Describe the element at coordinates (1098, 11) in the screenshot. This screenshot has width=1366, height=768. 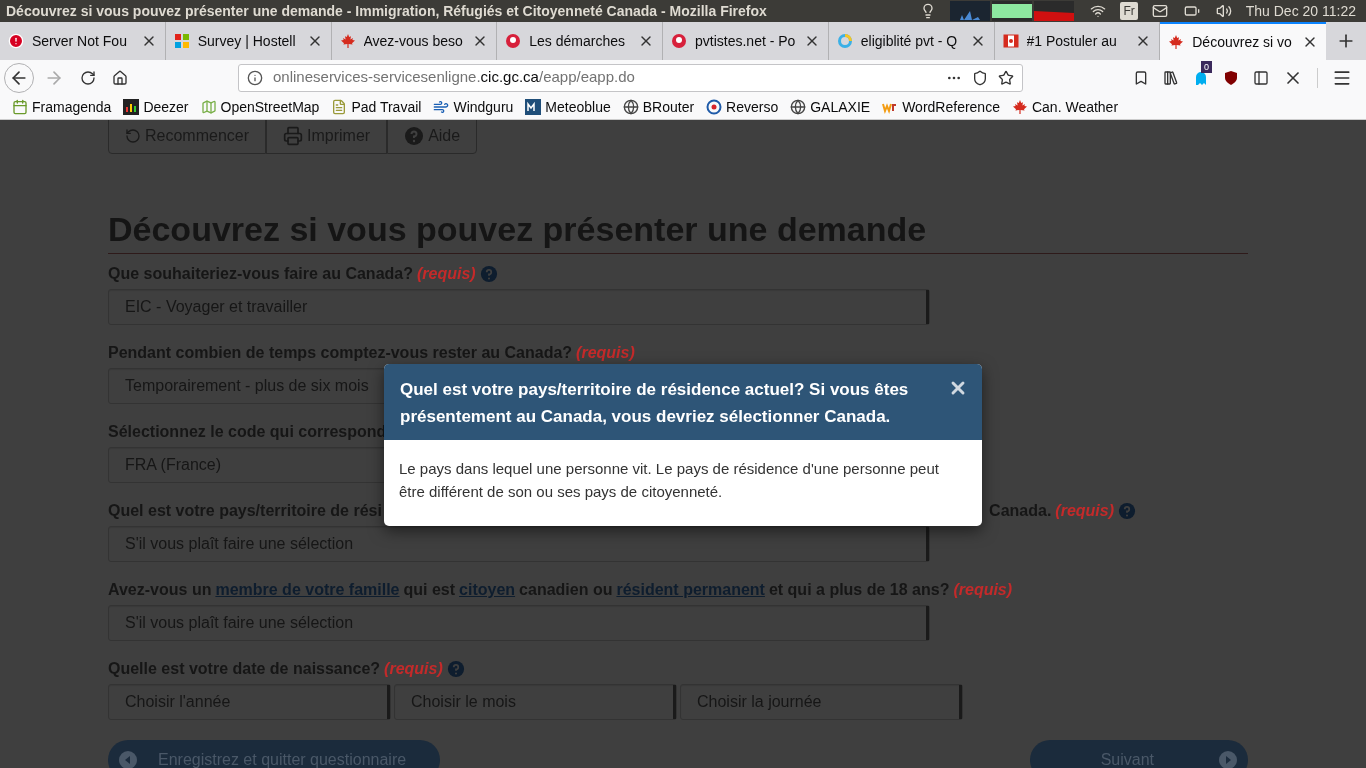
I see `wifi-icon` at that location.